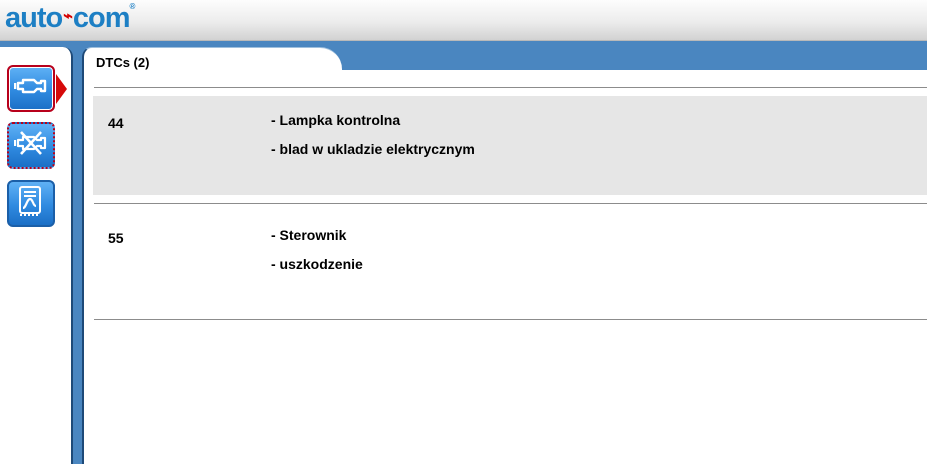 This screenshot has height=464, width=927. I want to click on tab-label: DTCs (2), so click(123, 62).